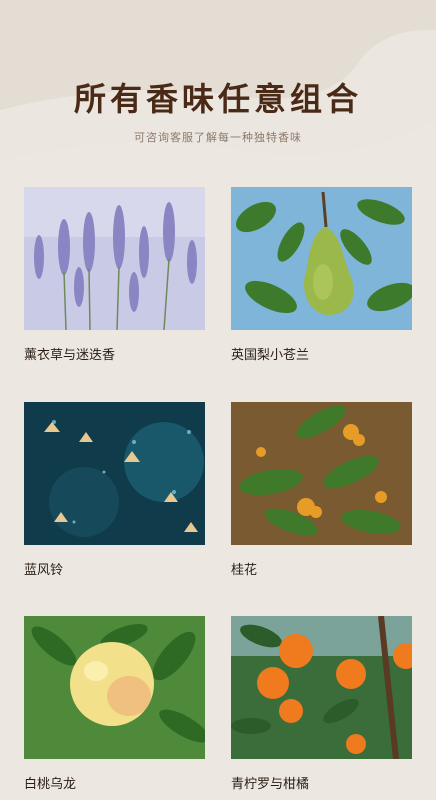 The height and width of the screenshot is (800, 436). I want to click on scent-label: 薰衣草与迷迭香, so click(70, 355).